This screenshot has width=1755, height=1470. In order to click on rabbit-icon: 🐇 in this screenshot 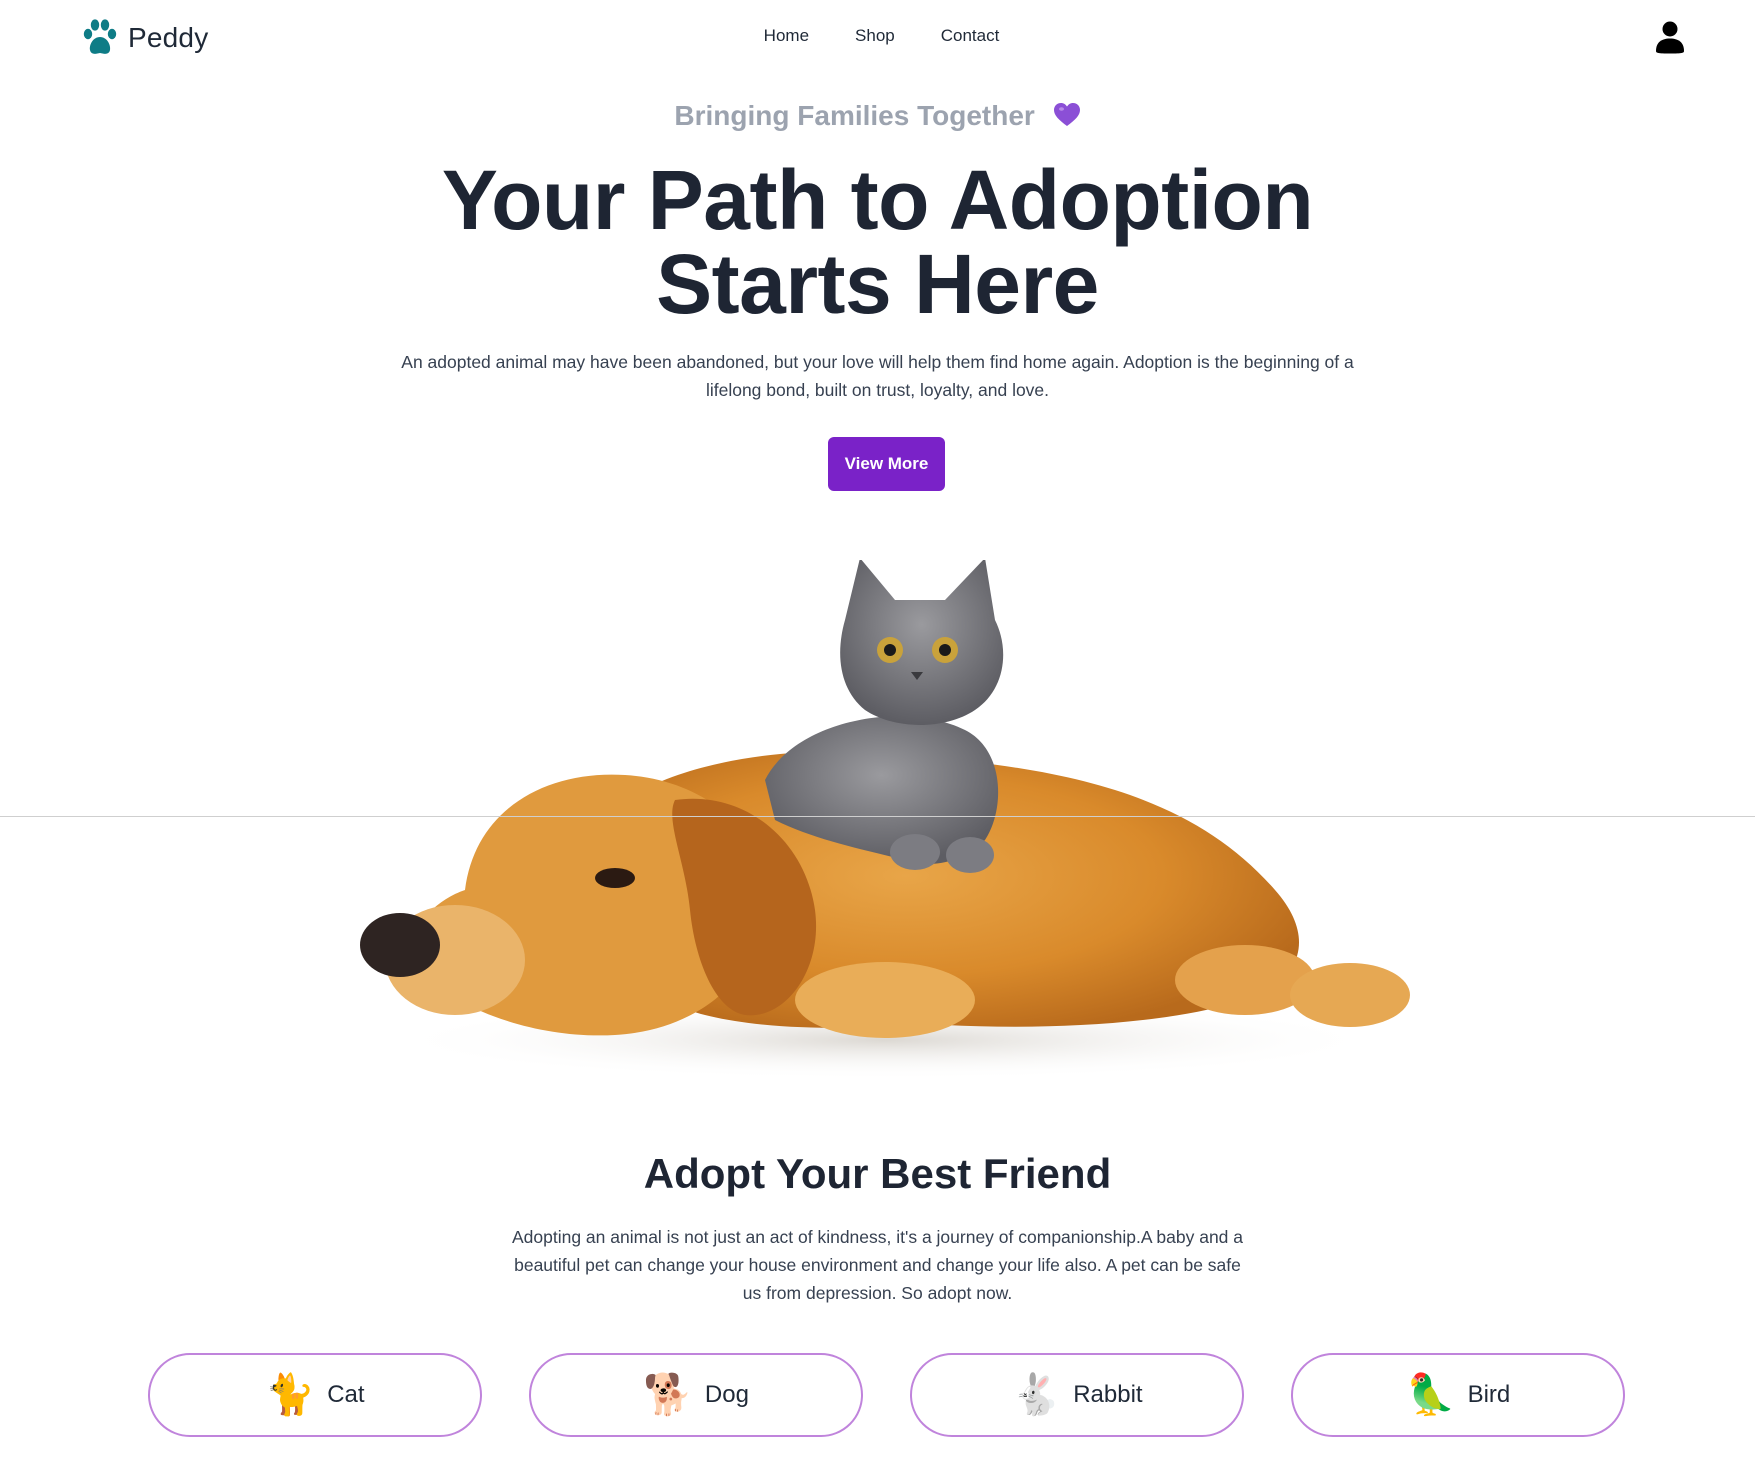, I will do `click(1036, 1395)`.